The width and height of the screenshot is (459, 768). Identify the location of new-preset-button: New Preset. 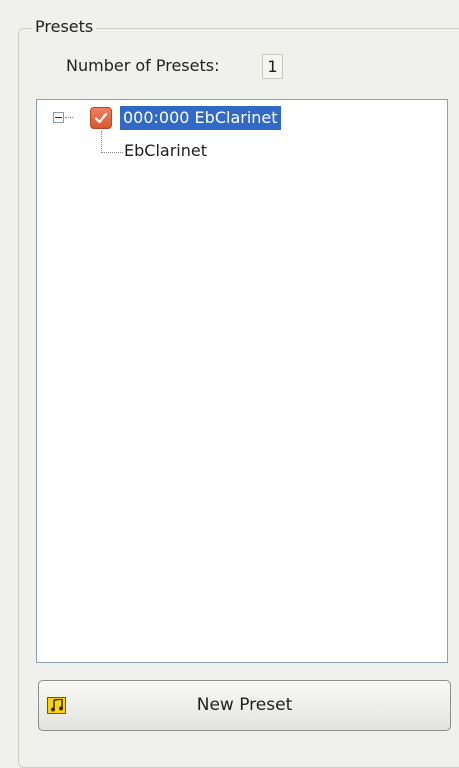
(244, 705).